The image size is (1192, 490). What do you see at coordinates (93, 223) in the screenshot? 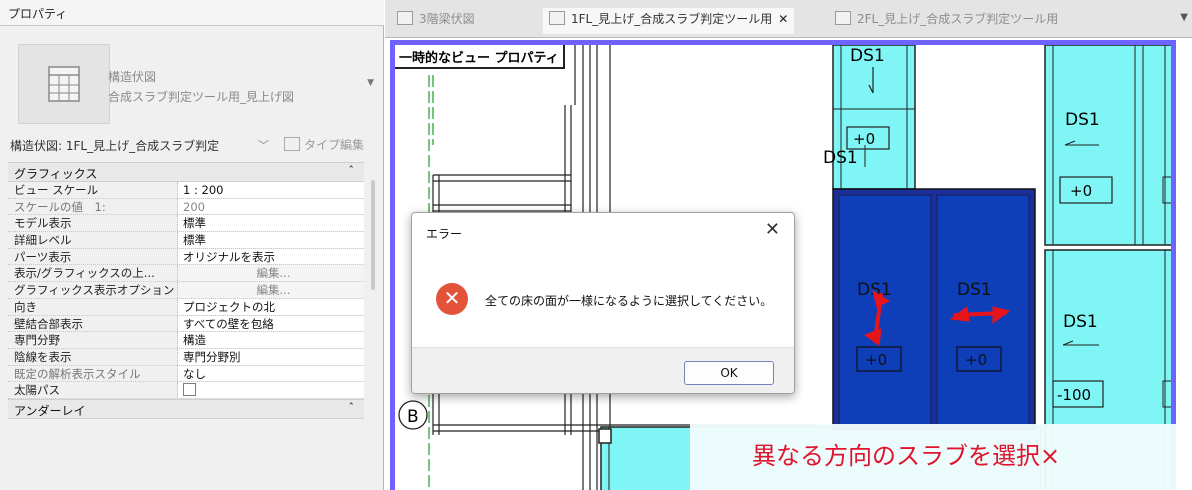
I see `property-name: モデル表示` at bounding box center [93, 223].